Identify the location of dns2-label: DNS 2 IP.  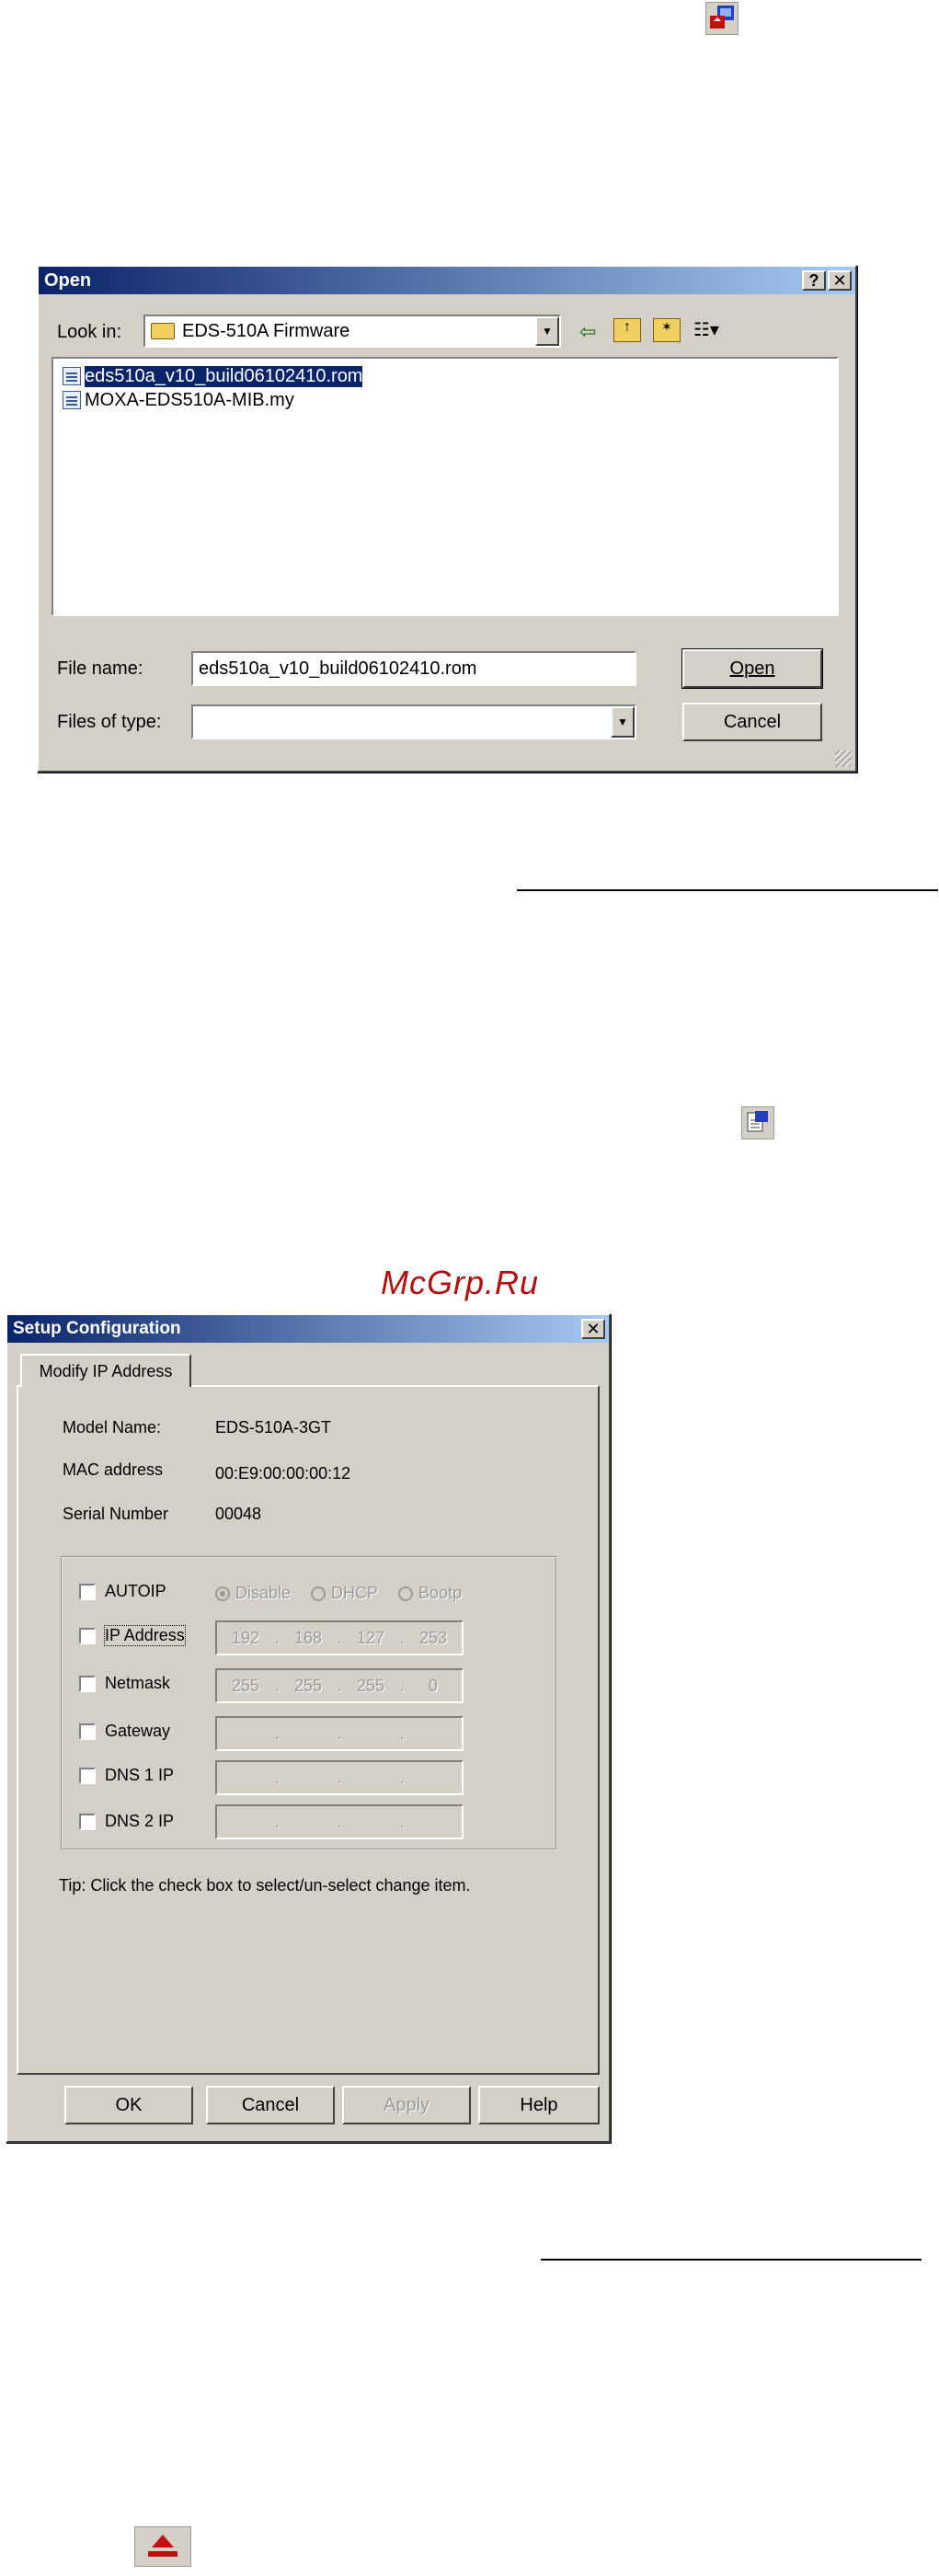
(140, 1821).